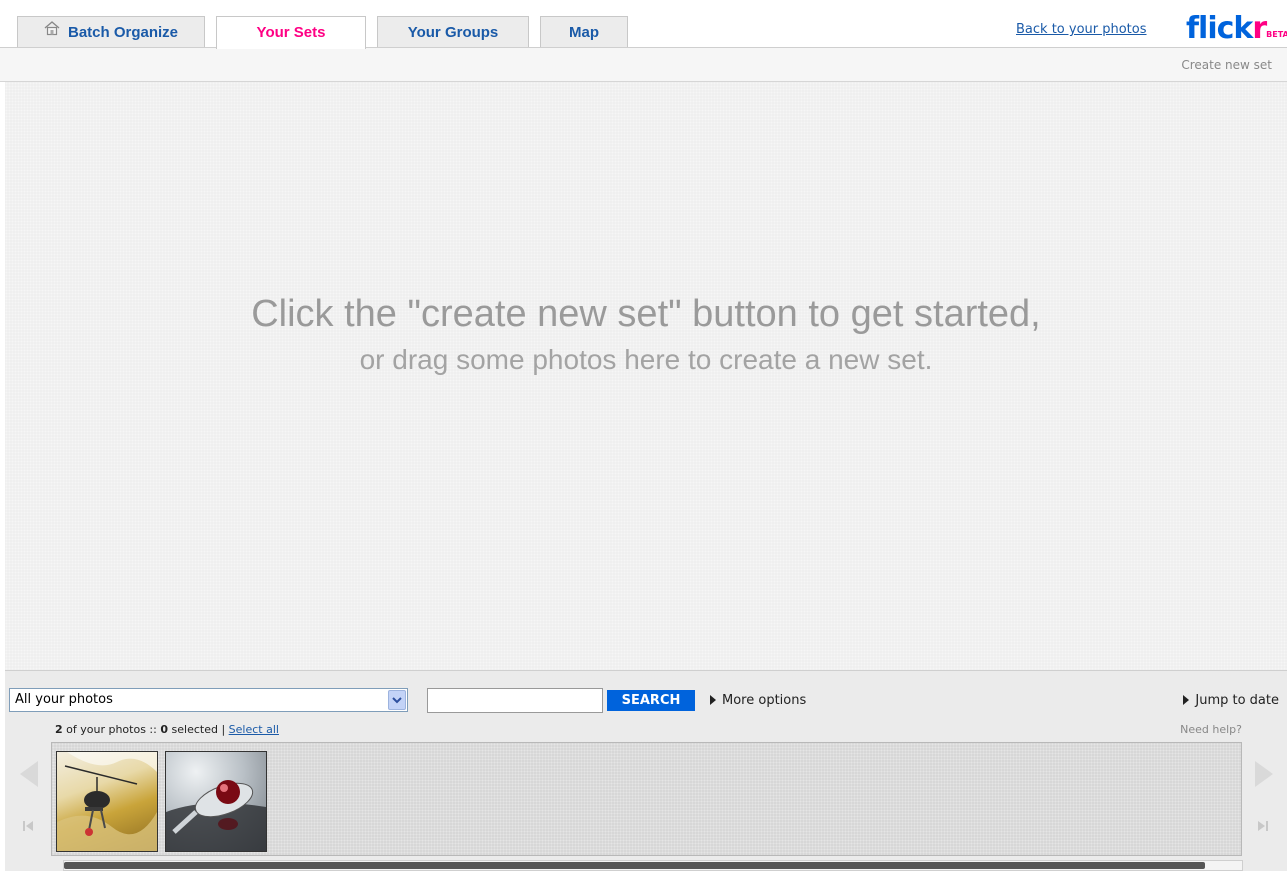  I want to click on photo-strip, so click(646, 799).